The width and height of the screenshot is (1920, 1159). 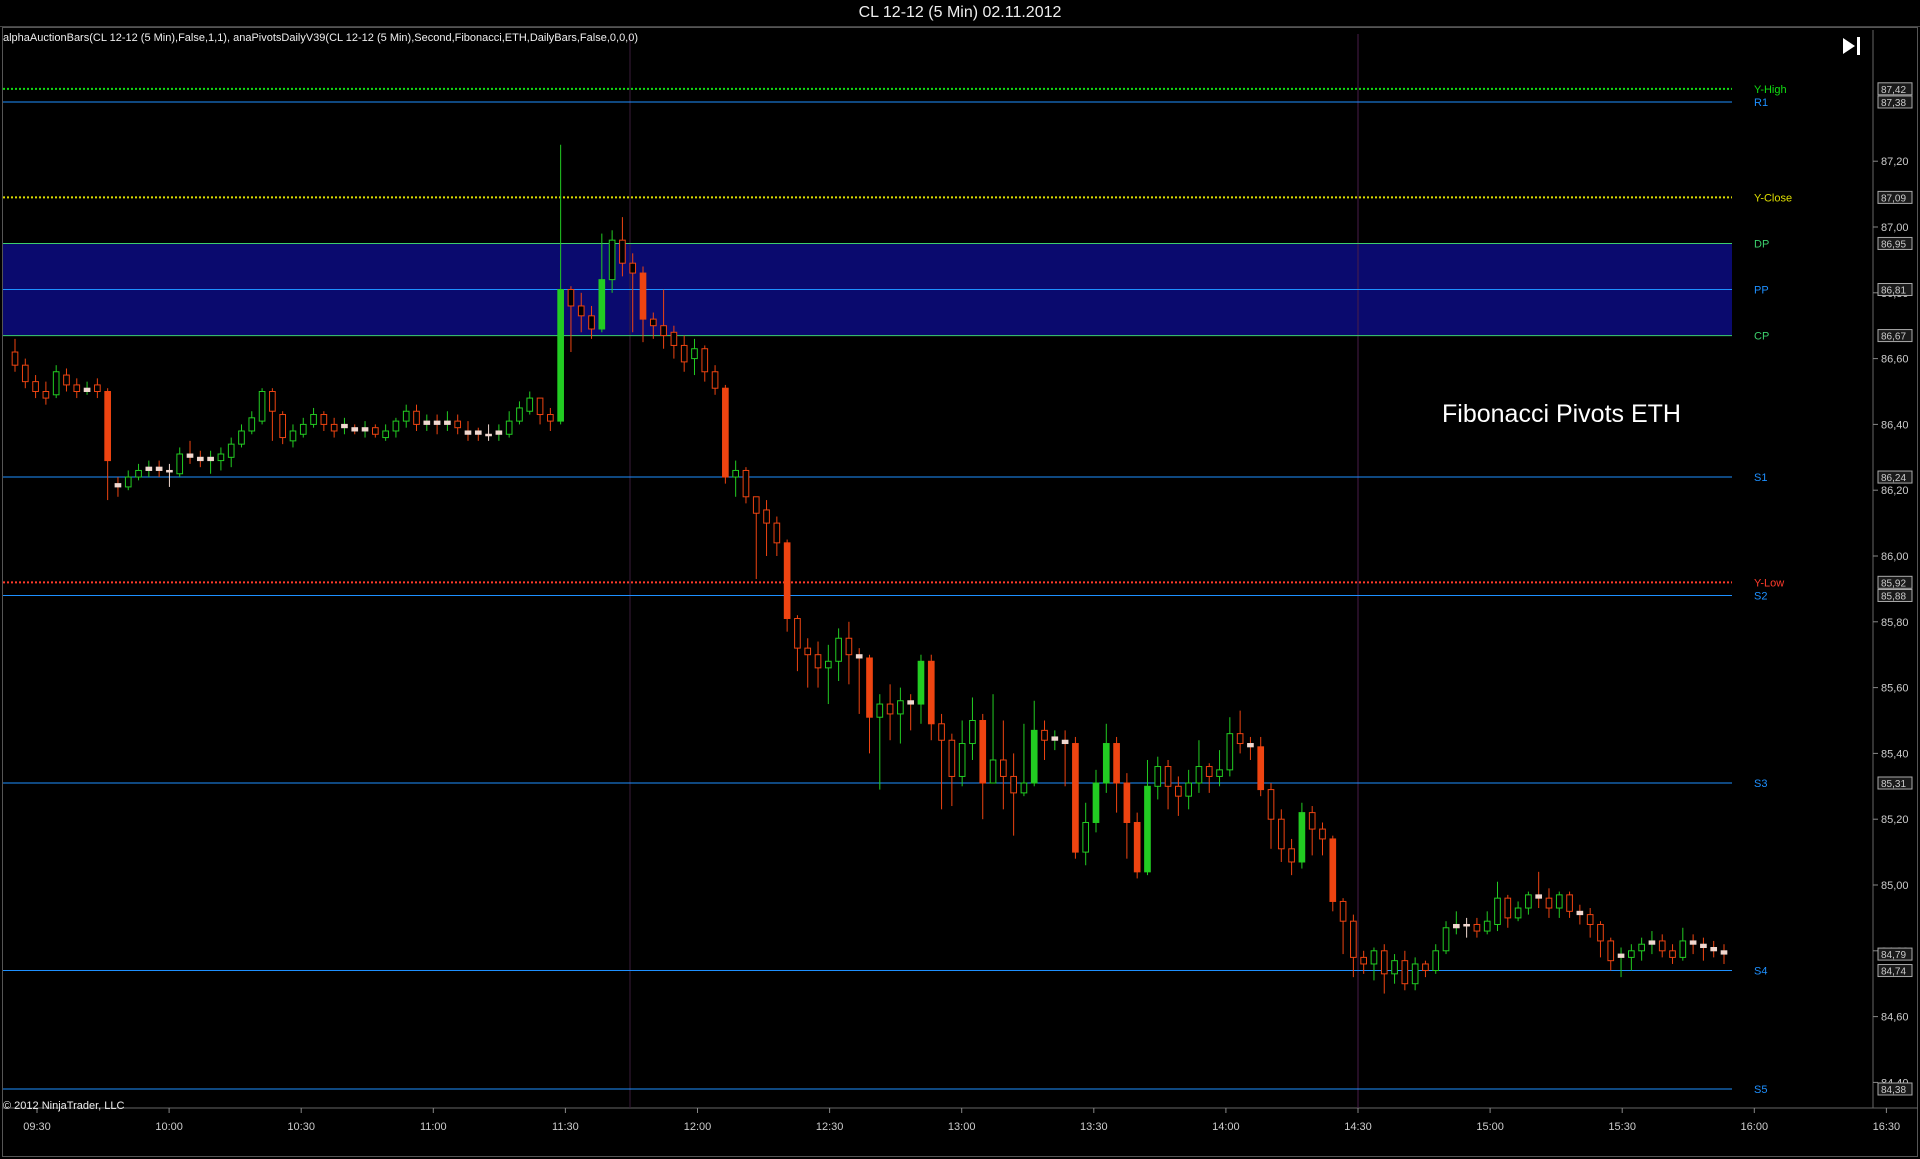 I want to click on scroll-to-end-icon, so click(x=1851, y=46).